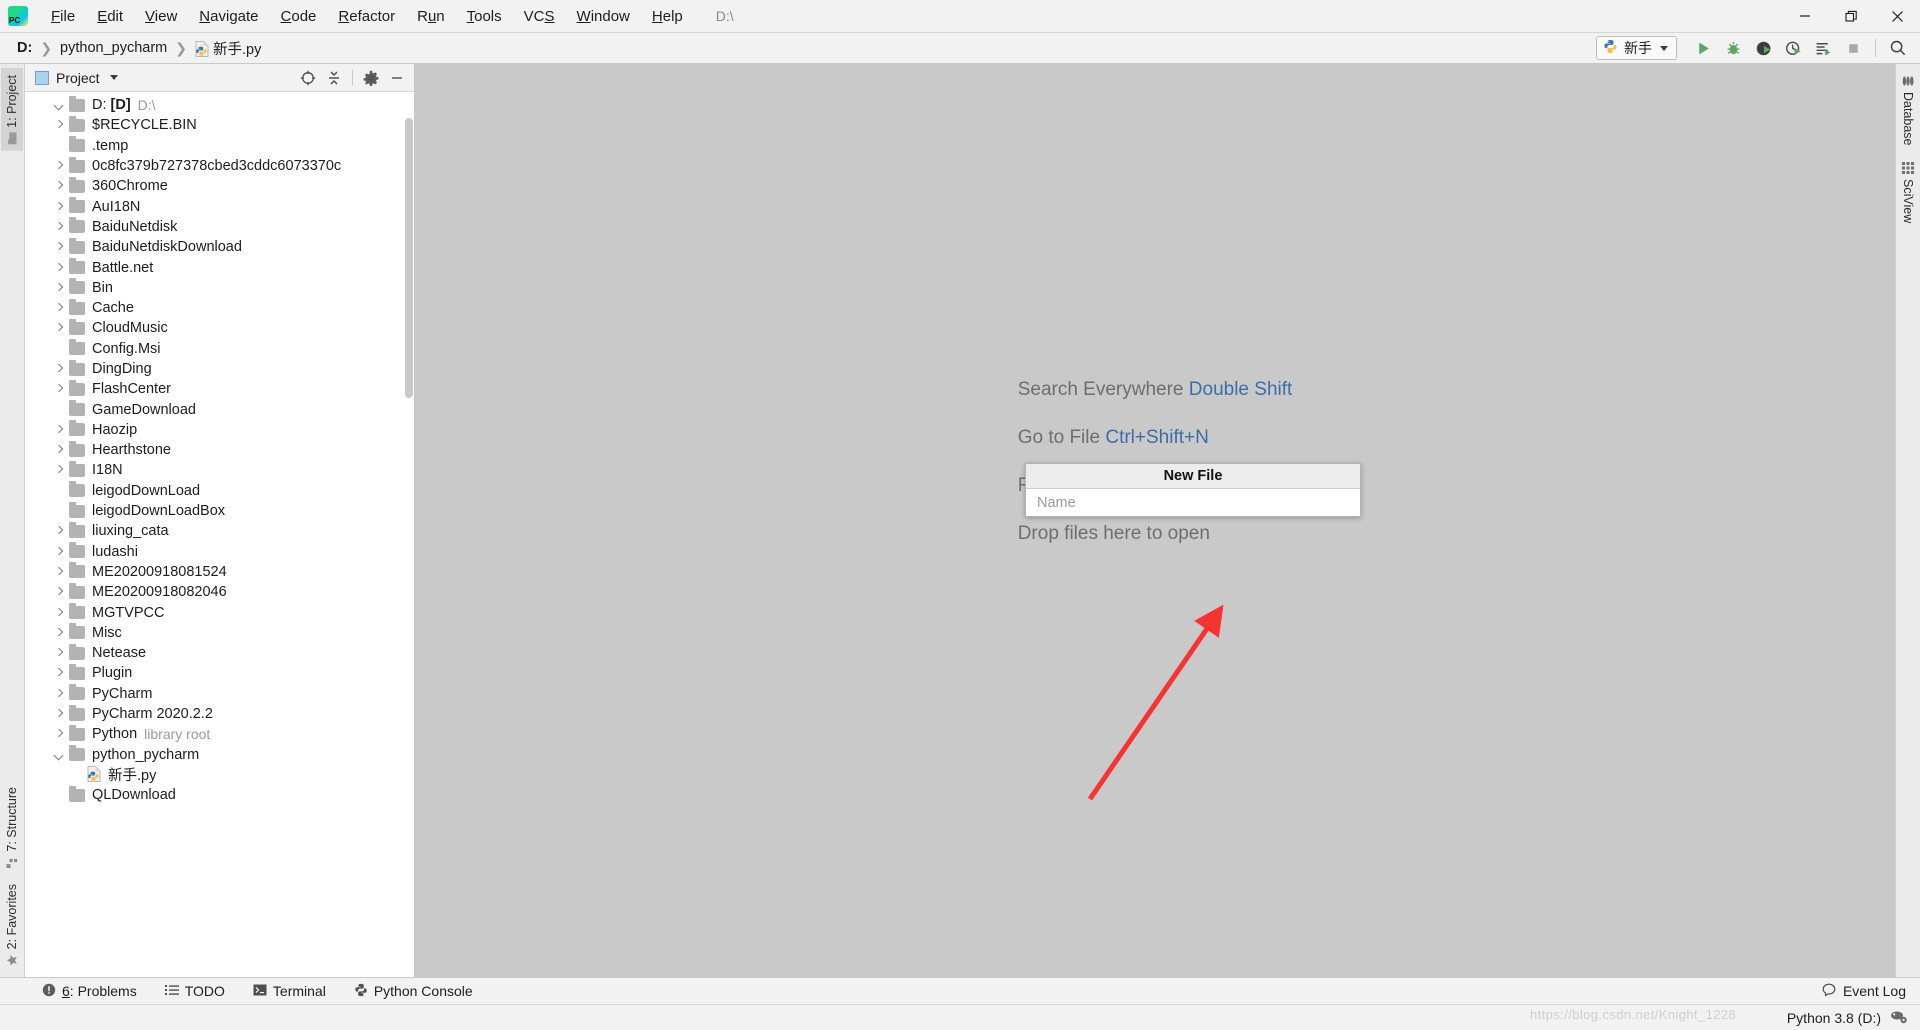 The width and height of the screenshot is (1920, 1030). I want to click on run-configuration-selector: 新手, so click(1636, 48).